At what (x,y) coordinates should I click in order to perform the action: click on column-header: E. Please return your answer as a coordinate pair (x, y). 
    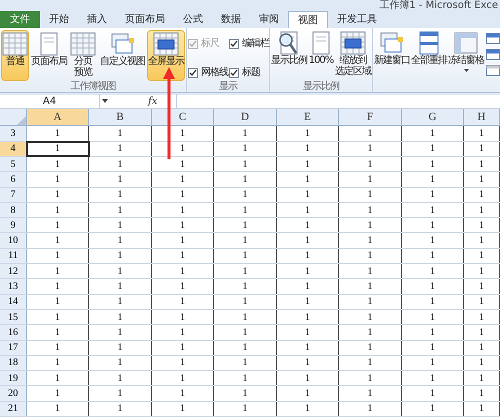
    Looking at the image, I should click on (308, 117).